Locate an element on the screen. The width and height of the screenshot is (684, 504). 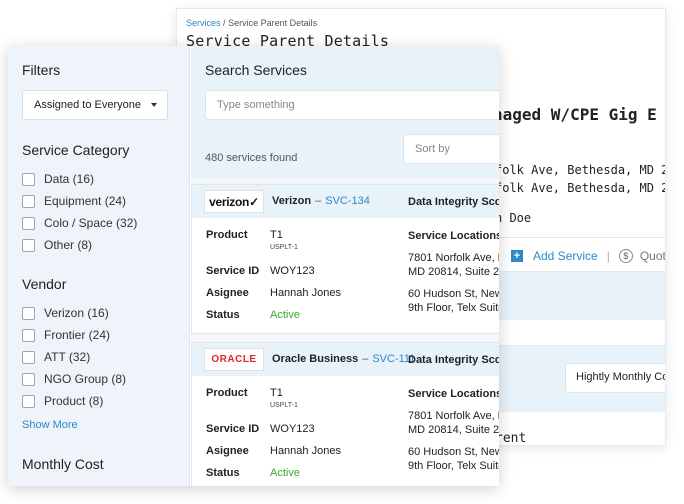
filter-label: Other (8) is located at coordinates (68, 245).